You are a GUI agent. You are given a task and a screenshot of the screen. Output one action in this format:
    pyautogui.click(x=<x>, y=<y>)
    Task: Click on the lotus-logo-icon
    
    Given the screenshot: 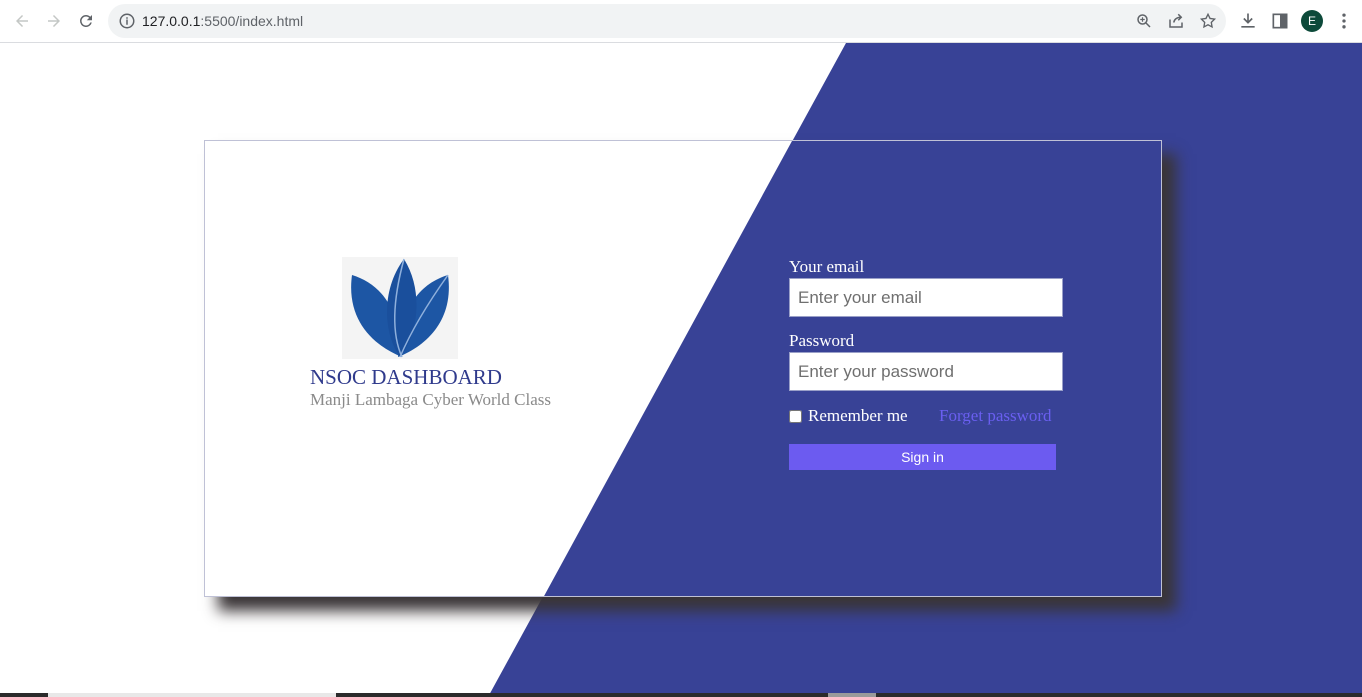 What is the action you would take?
    pyautogui.click(x=400, y=308)
    